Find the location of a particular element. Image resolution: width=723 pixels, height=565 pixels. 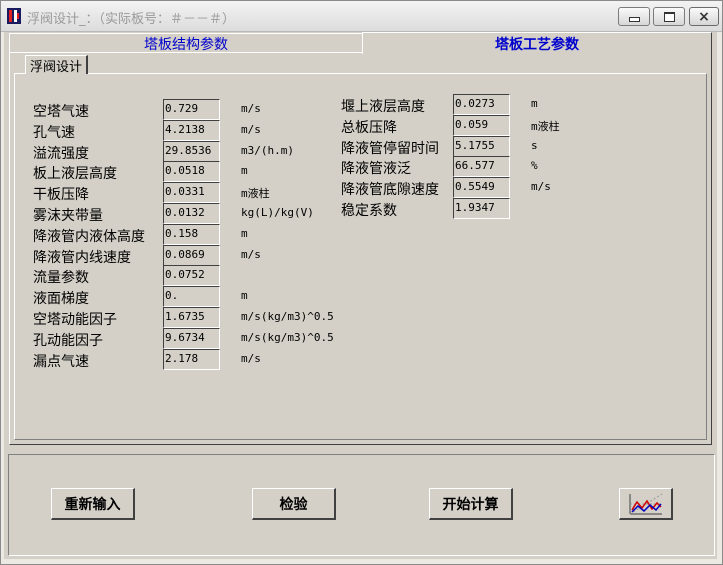

param-value-field: 66.577 is located at coordinates (481, 167).